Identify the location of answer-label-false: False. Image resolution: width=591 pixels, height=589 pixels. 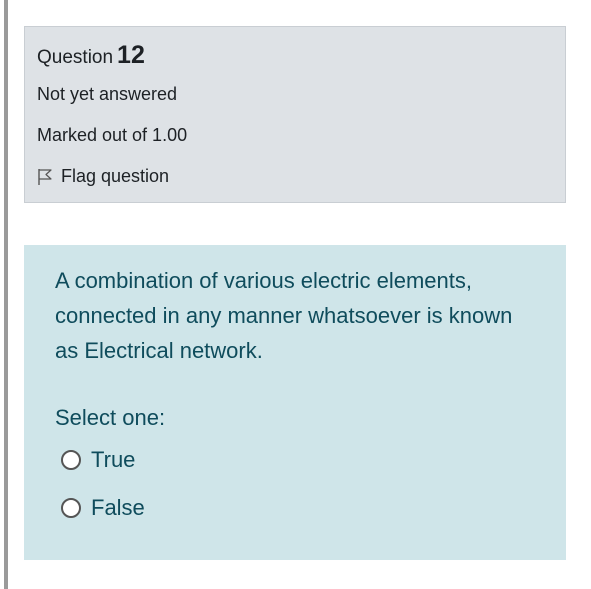
(118, 507).